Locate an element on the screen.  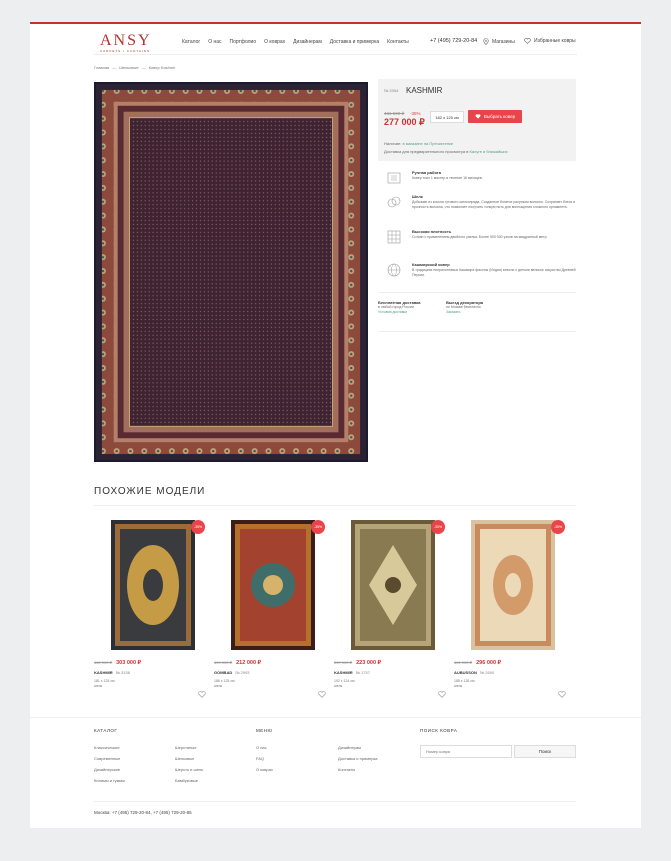
logo-subtitle: CARPETS ▪ CURTAINS is located at coordinates (125, 51).